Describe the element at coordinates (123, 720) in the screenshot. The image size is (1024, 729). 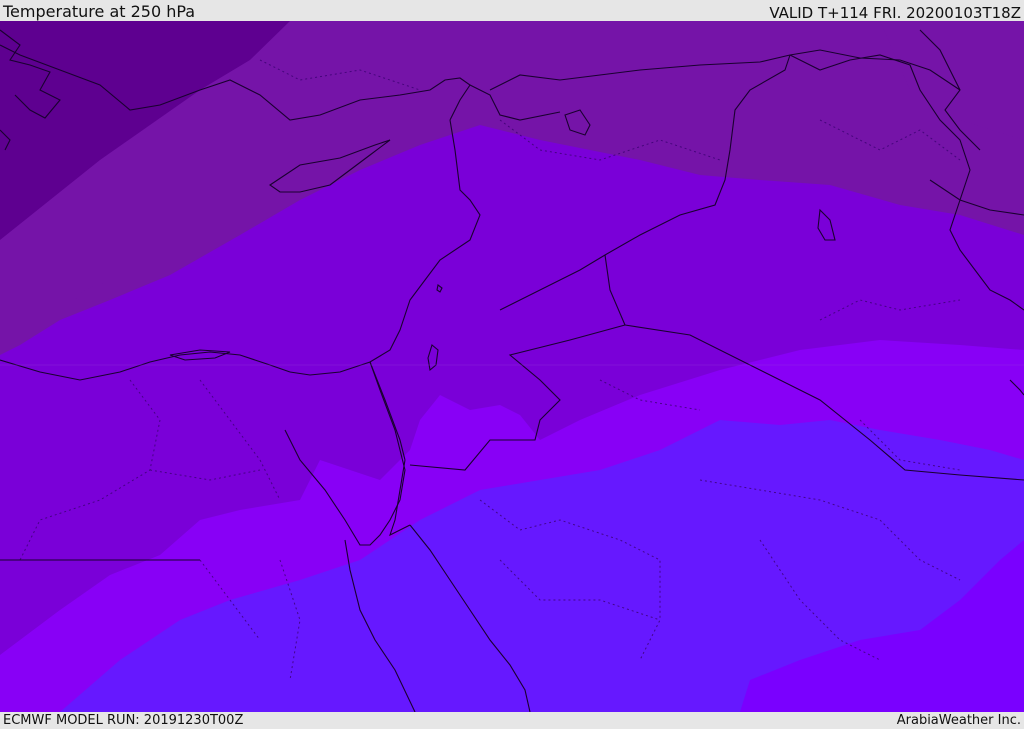
I see `model-run: ECMWF MODEL RUN: 20191230T00Z` at that location.